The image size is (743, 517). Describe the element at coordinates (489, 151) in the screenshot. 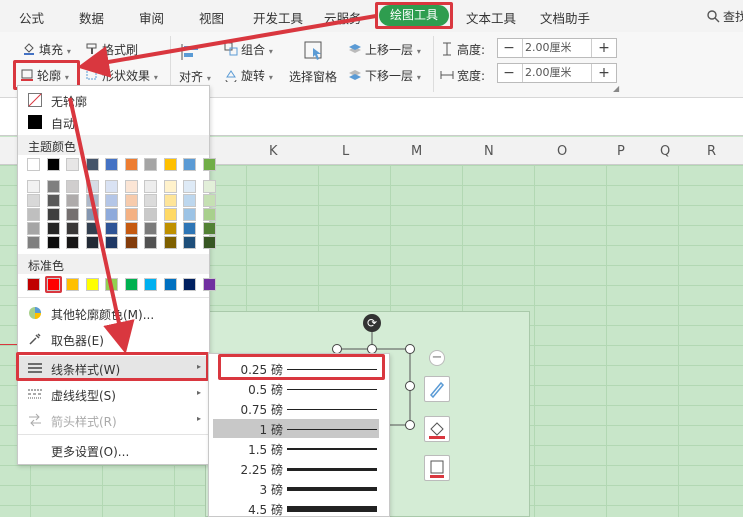

I see `column-header: N` at that location.